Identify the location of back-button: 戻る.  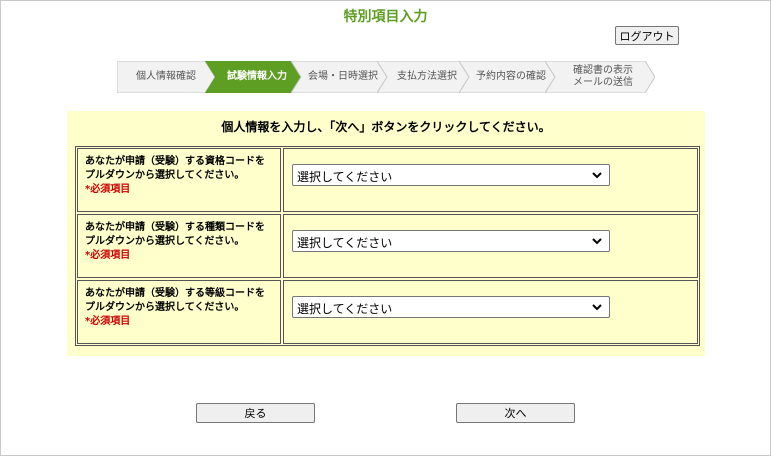
(255, 413).